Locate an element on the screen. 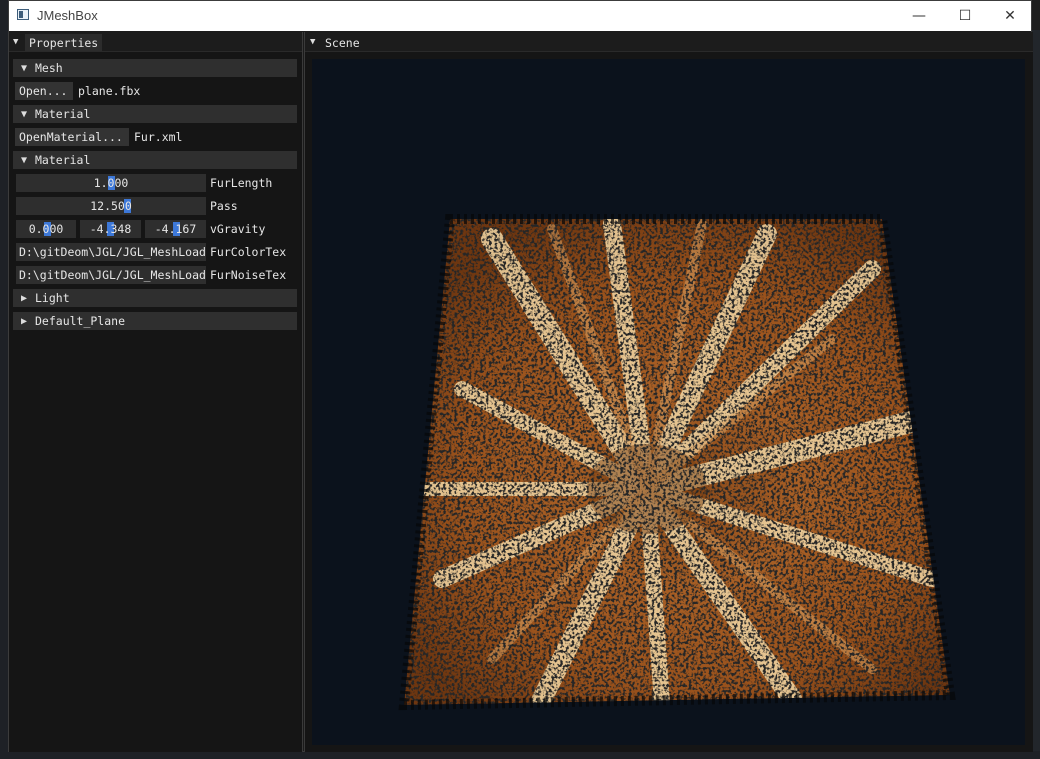  material-header-label: Material is located at coordinates (63, 160).